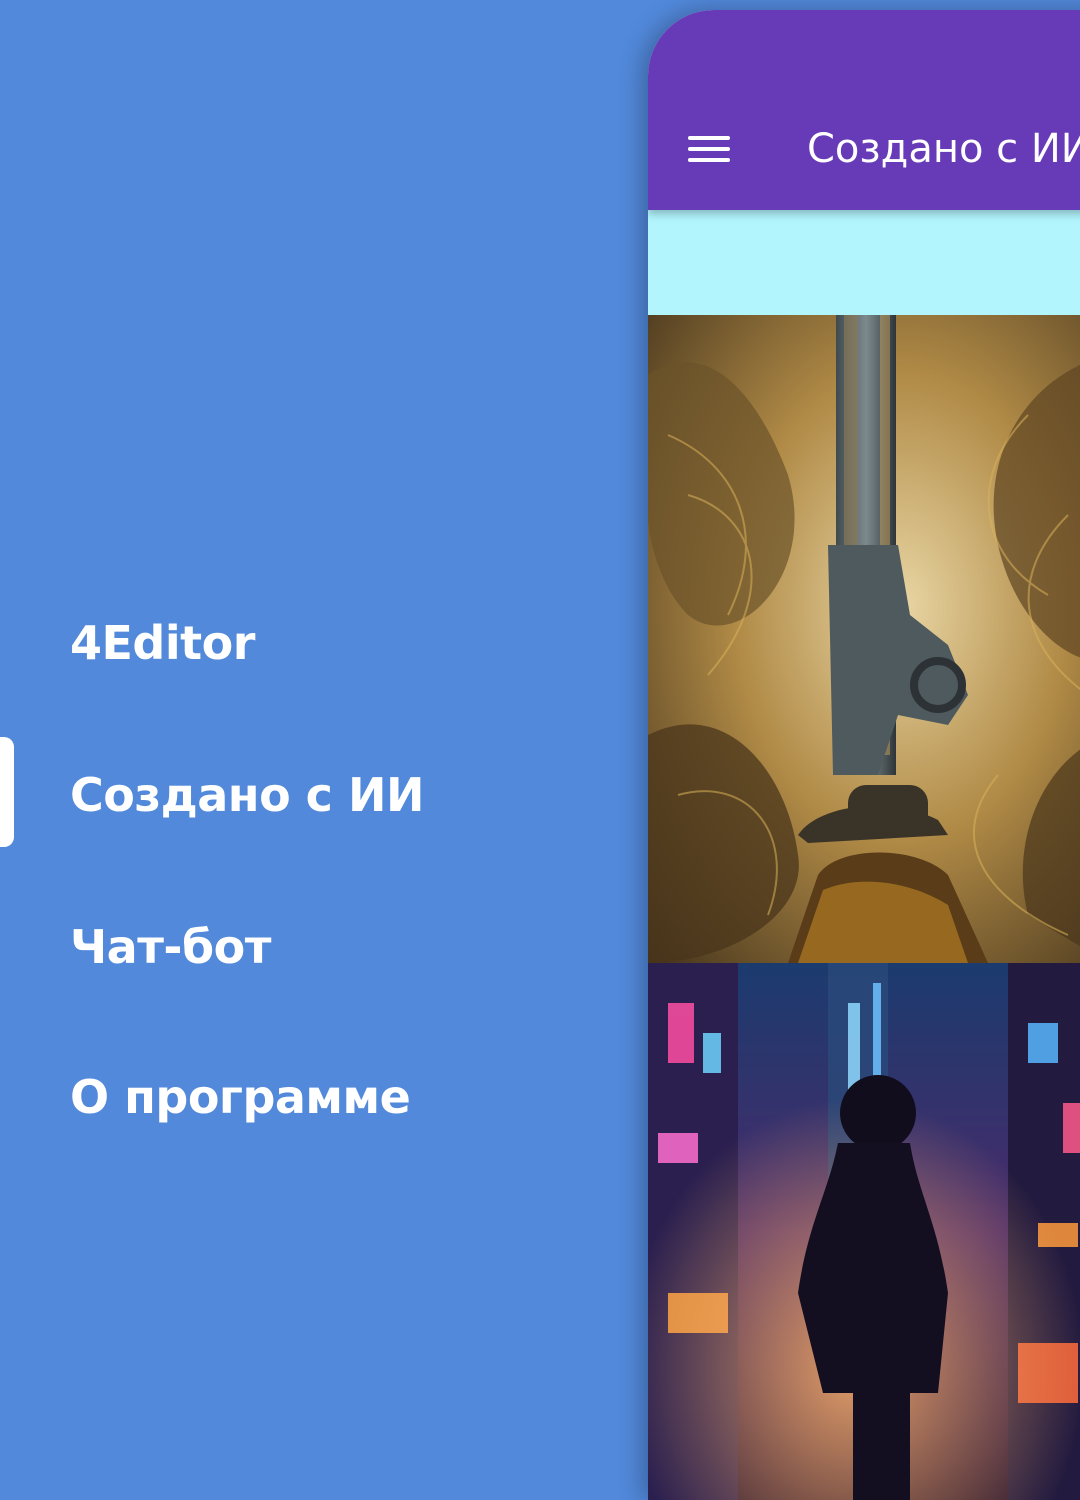 The width and height of the screenshot is (1080, 1500). Describe the element at coordinates (943, 149) in the screenshot. I see `page-title: Создано с ИИ` at that location.